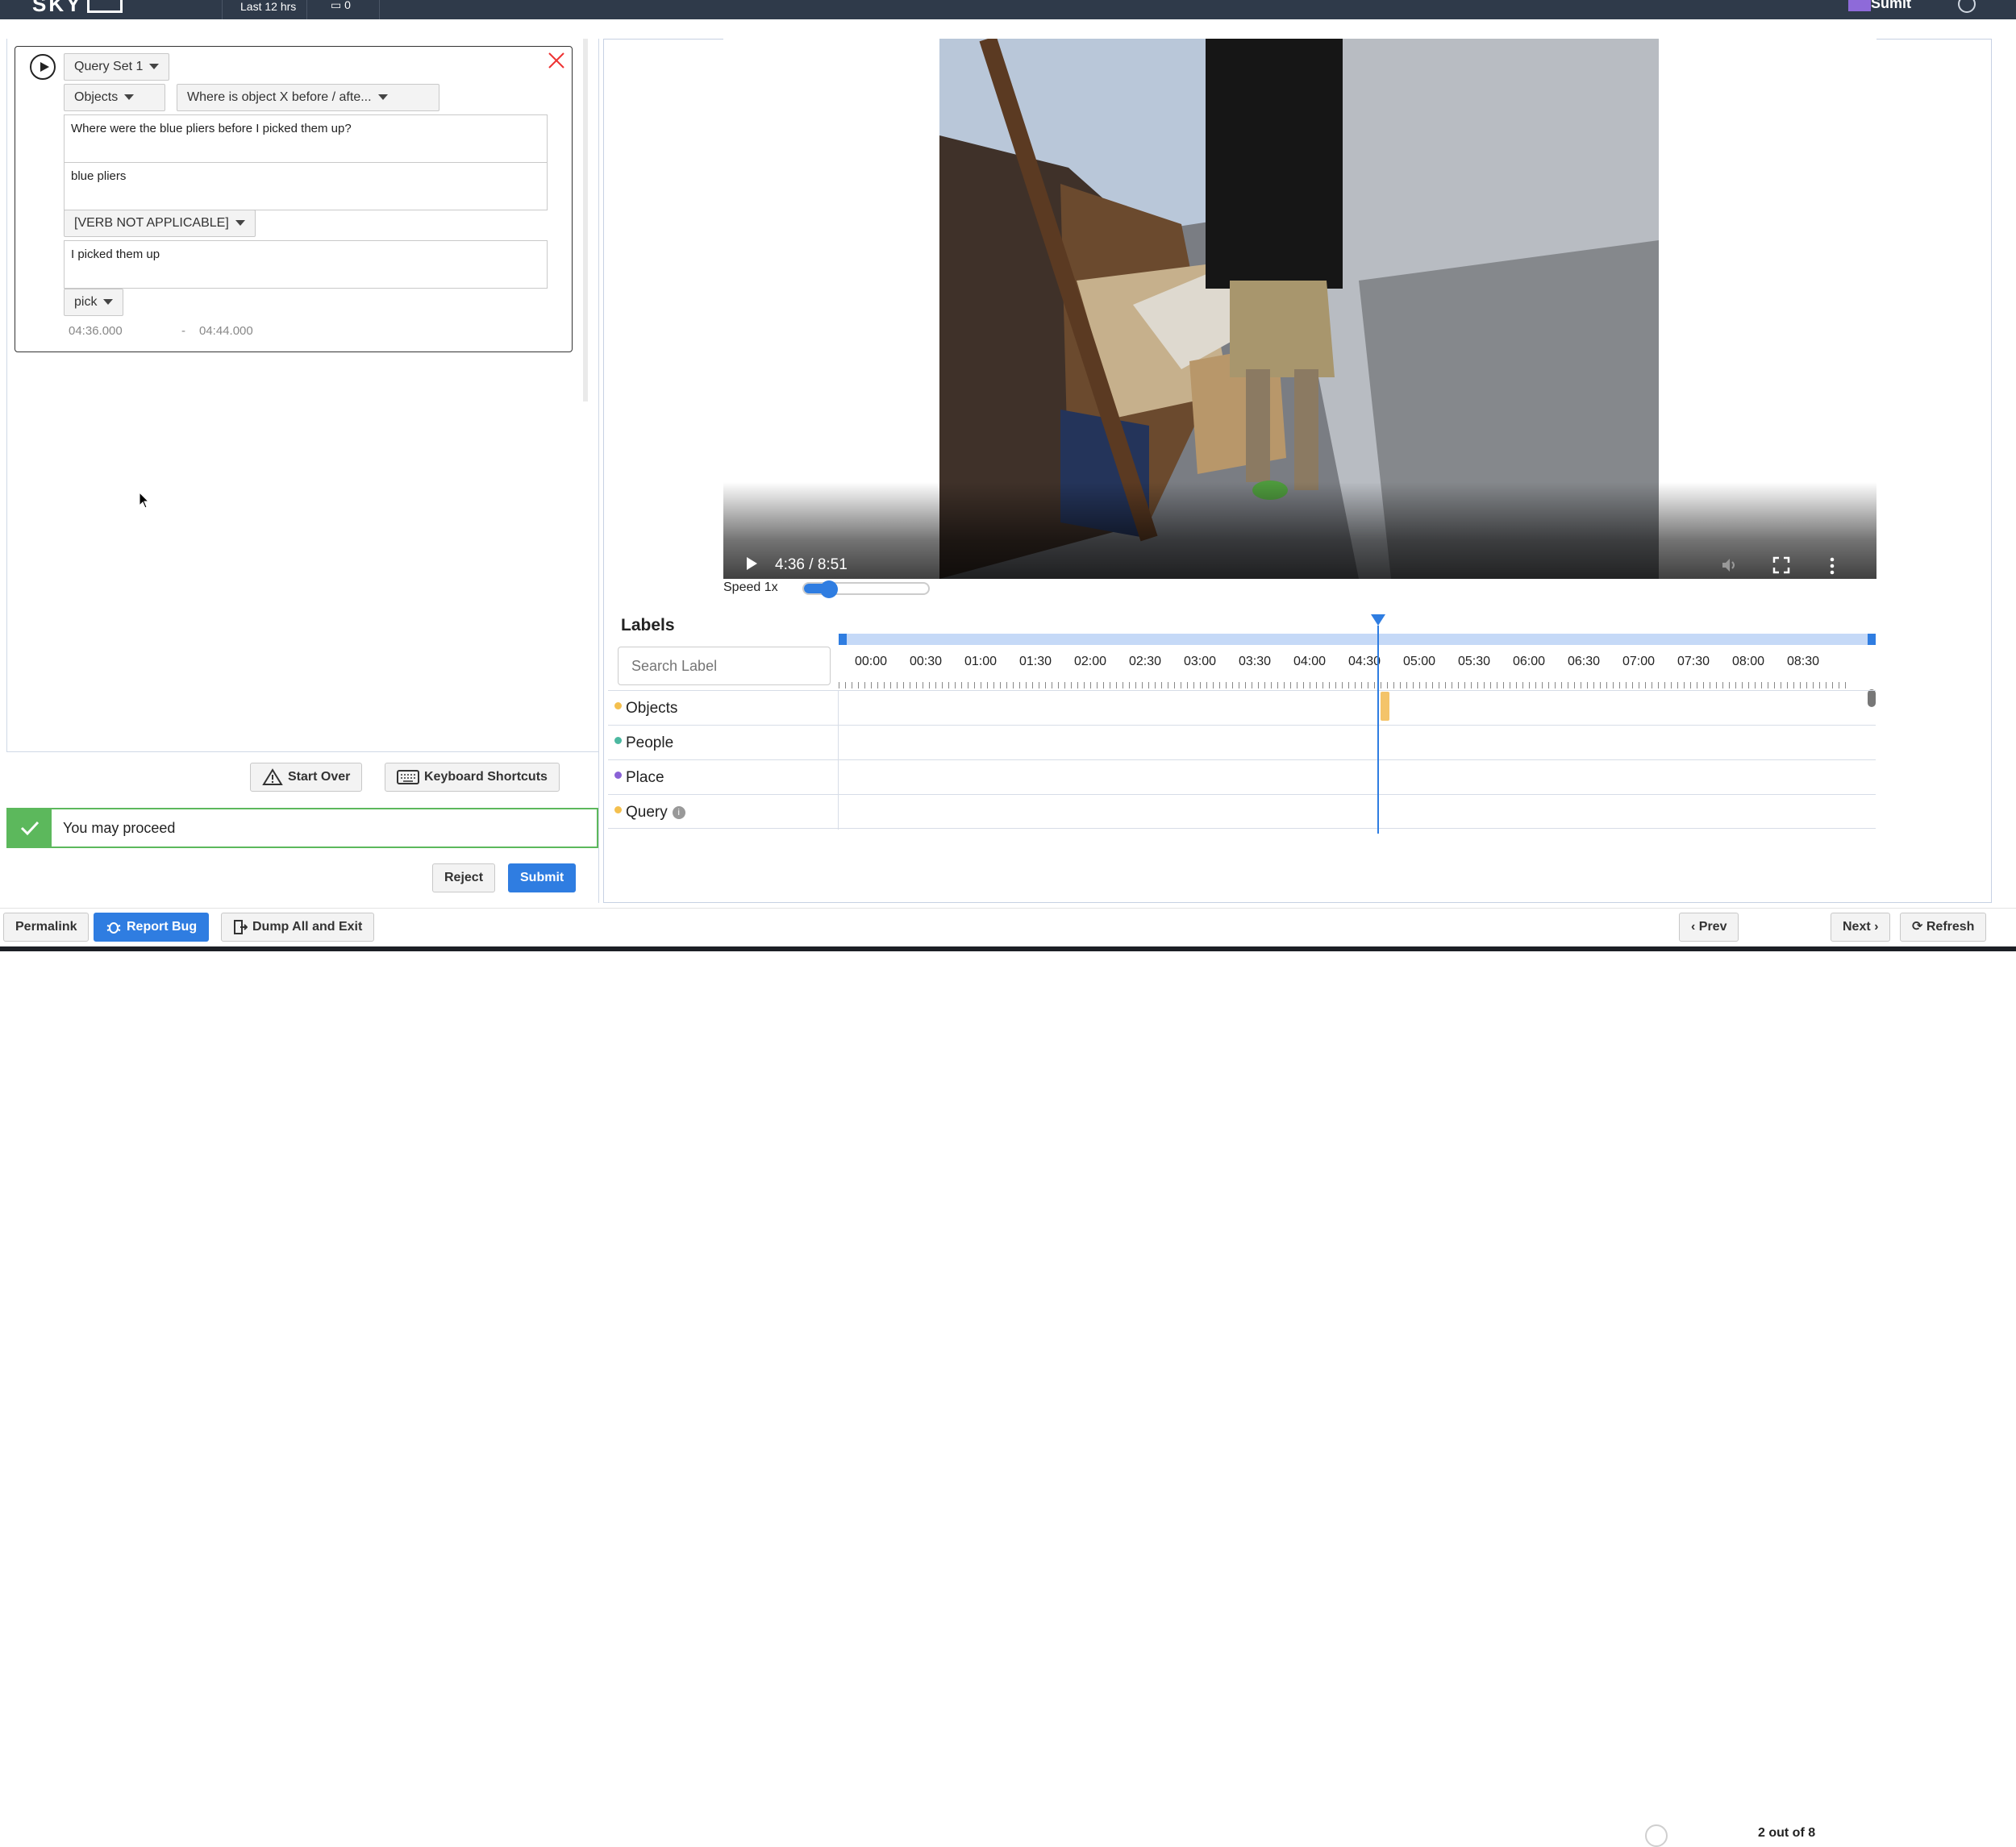 The height and width of the screenshot is (1847, 2016). I want to click on submit-button: Submit, so click(542, 877).